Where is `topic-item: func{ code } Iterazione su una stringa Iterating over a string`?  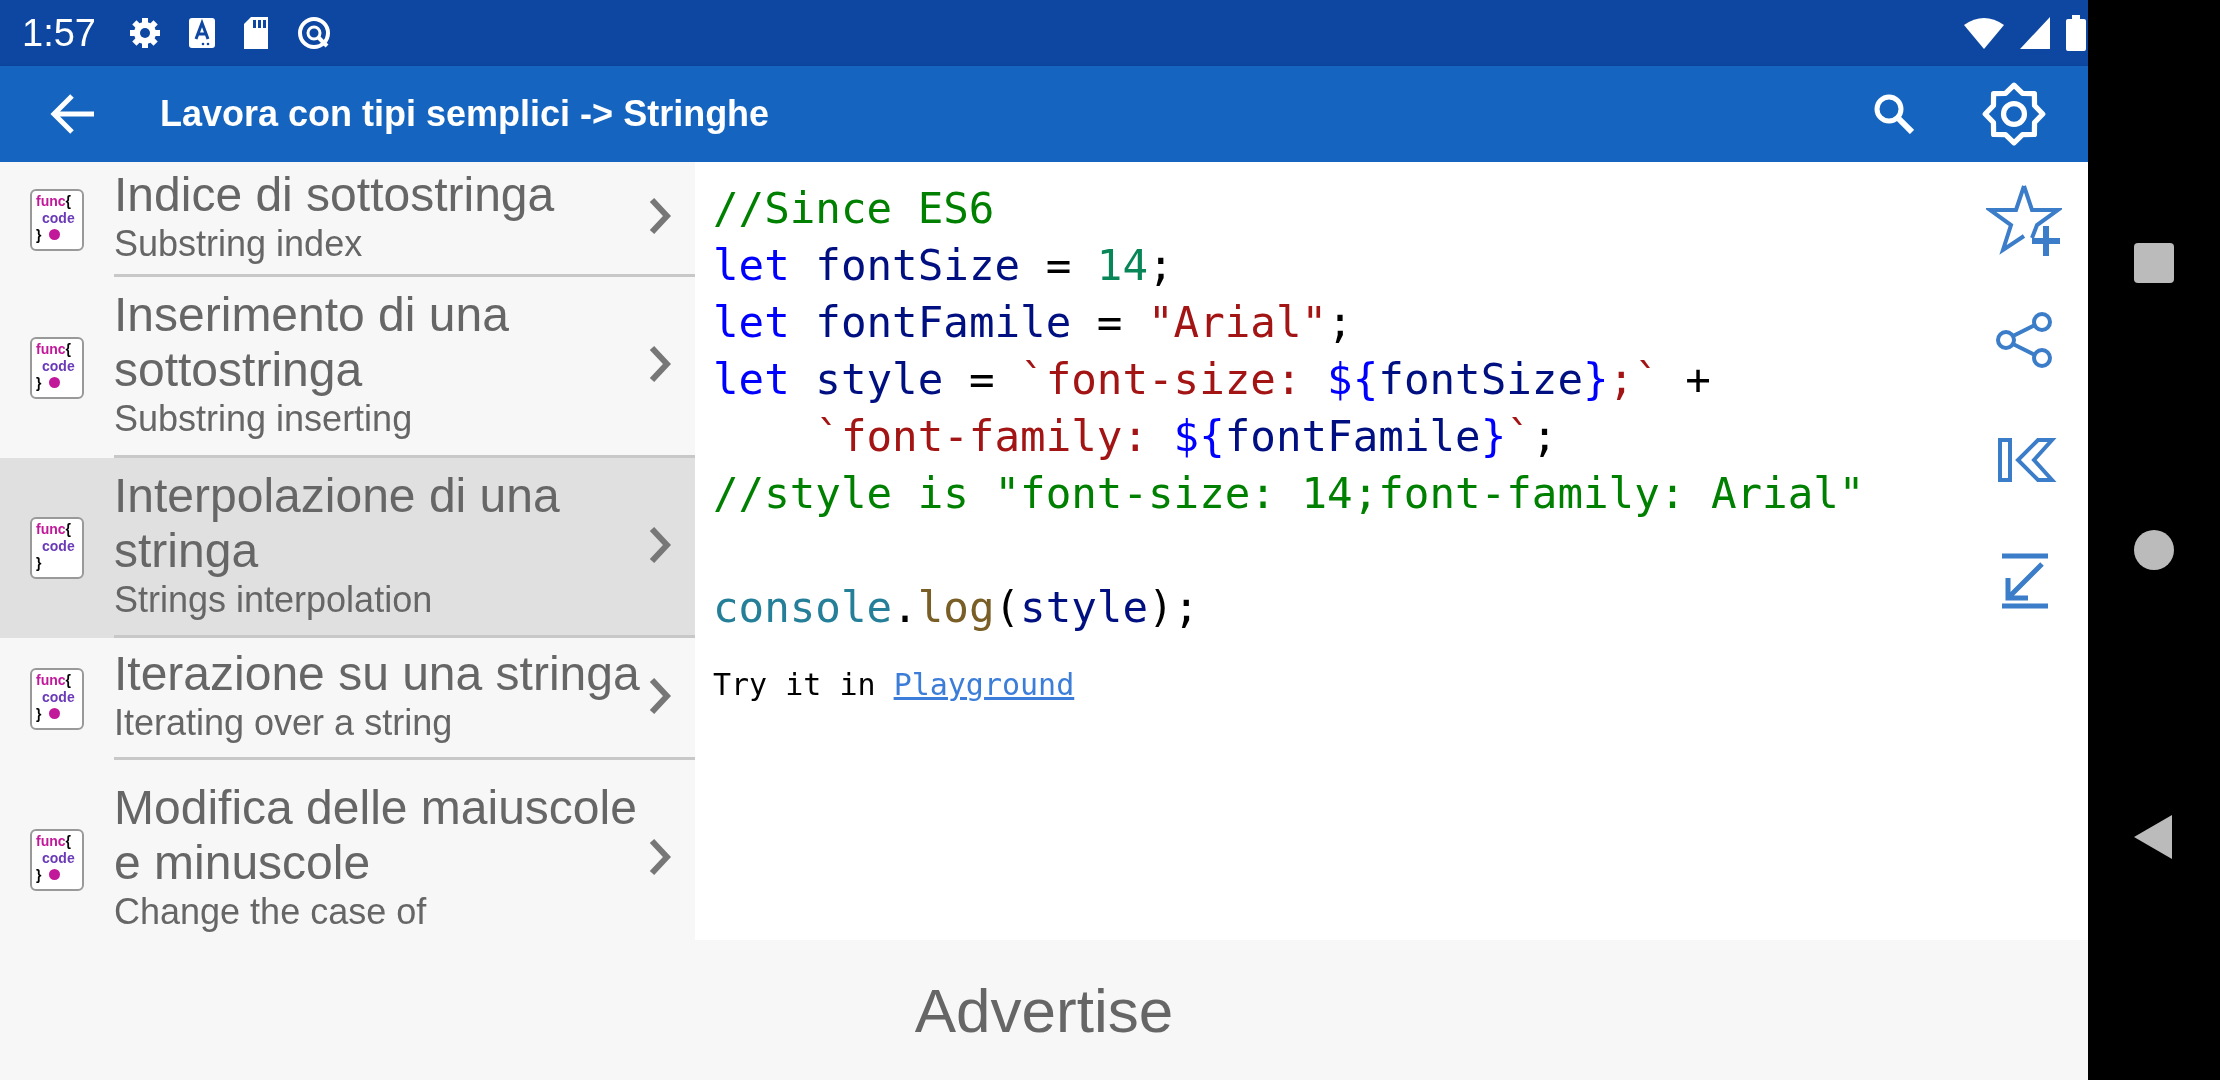 topic-item: func{ code } Iterazione su una stringa Iterating over a string is located at coordinates (347, 699).